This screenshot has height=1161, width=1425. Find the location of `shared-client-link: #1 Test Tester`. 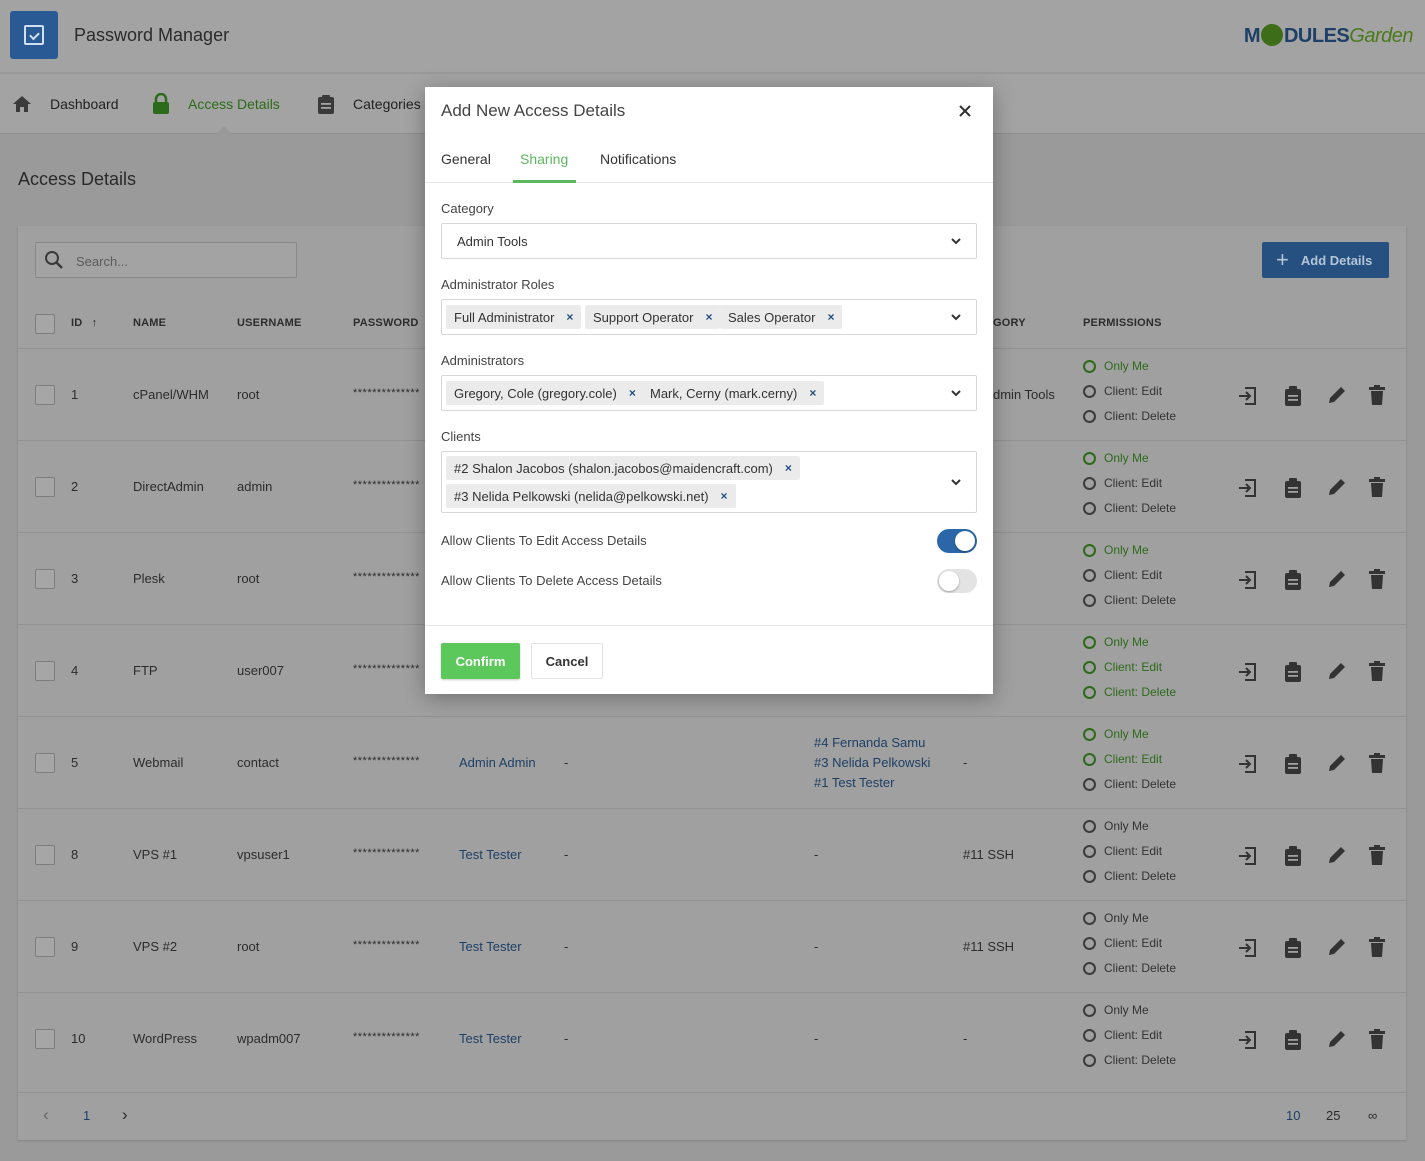

shared-client-link: #1 Test Tester is located at coordinates (854, 782).